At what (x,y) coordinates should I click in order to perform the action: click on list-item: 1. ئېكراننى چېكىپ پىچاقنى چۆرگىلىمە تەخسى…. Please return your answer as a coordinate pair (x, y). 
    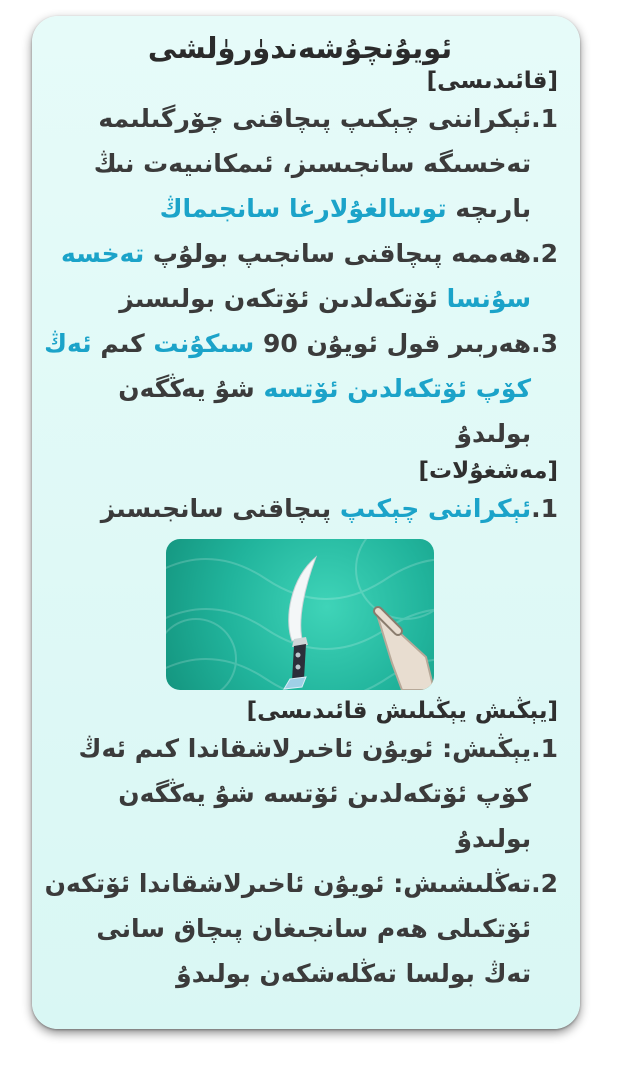
    Looking at the image, I should click on (300, 163).